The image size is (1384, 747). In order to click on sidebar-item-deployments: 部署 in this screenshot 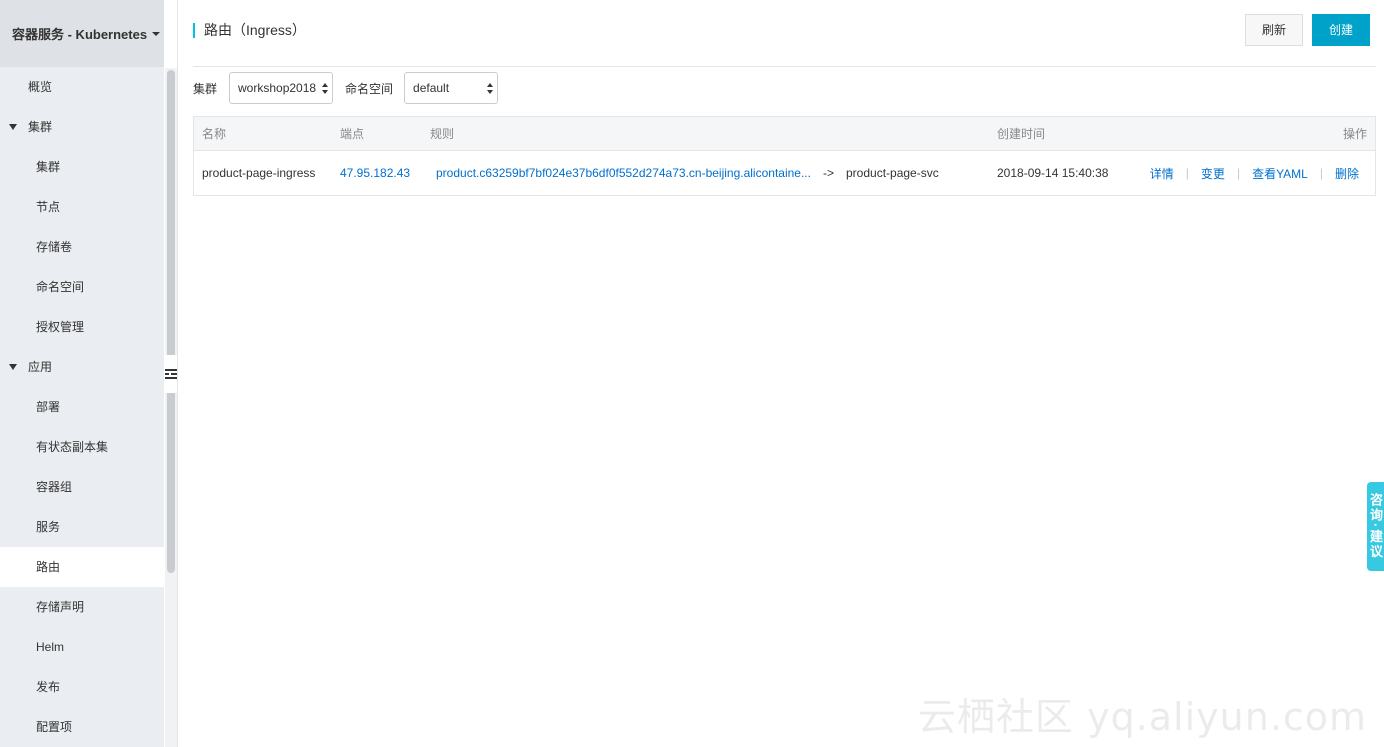, I will do `click(82, 407)`.